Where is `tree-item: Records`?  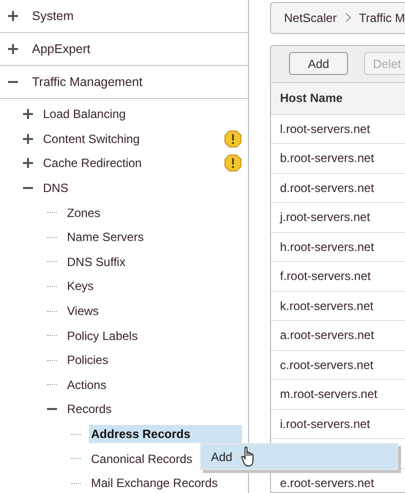
tree-item: Records is located at coordinates (153, 409).